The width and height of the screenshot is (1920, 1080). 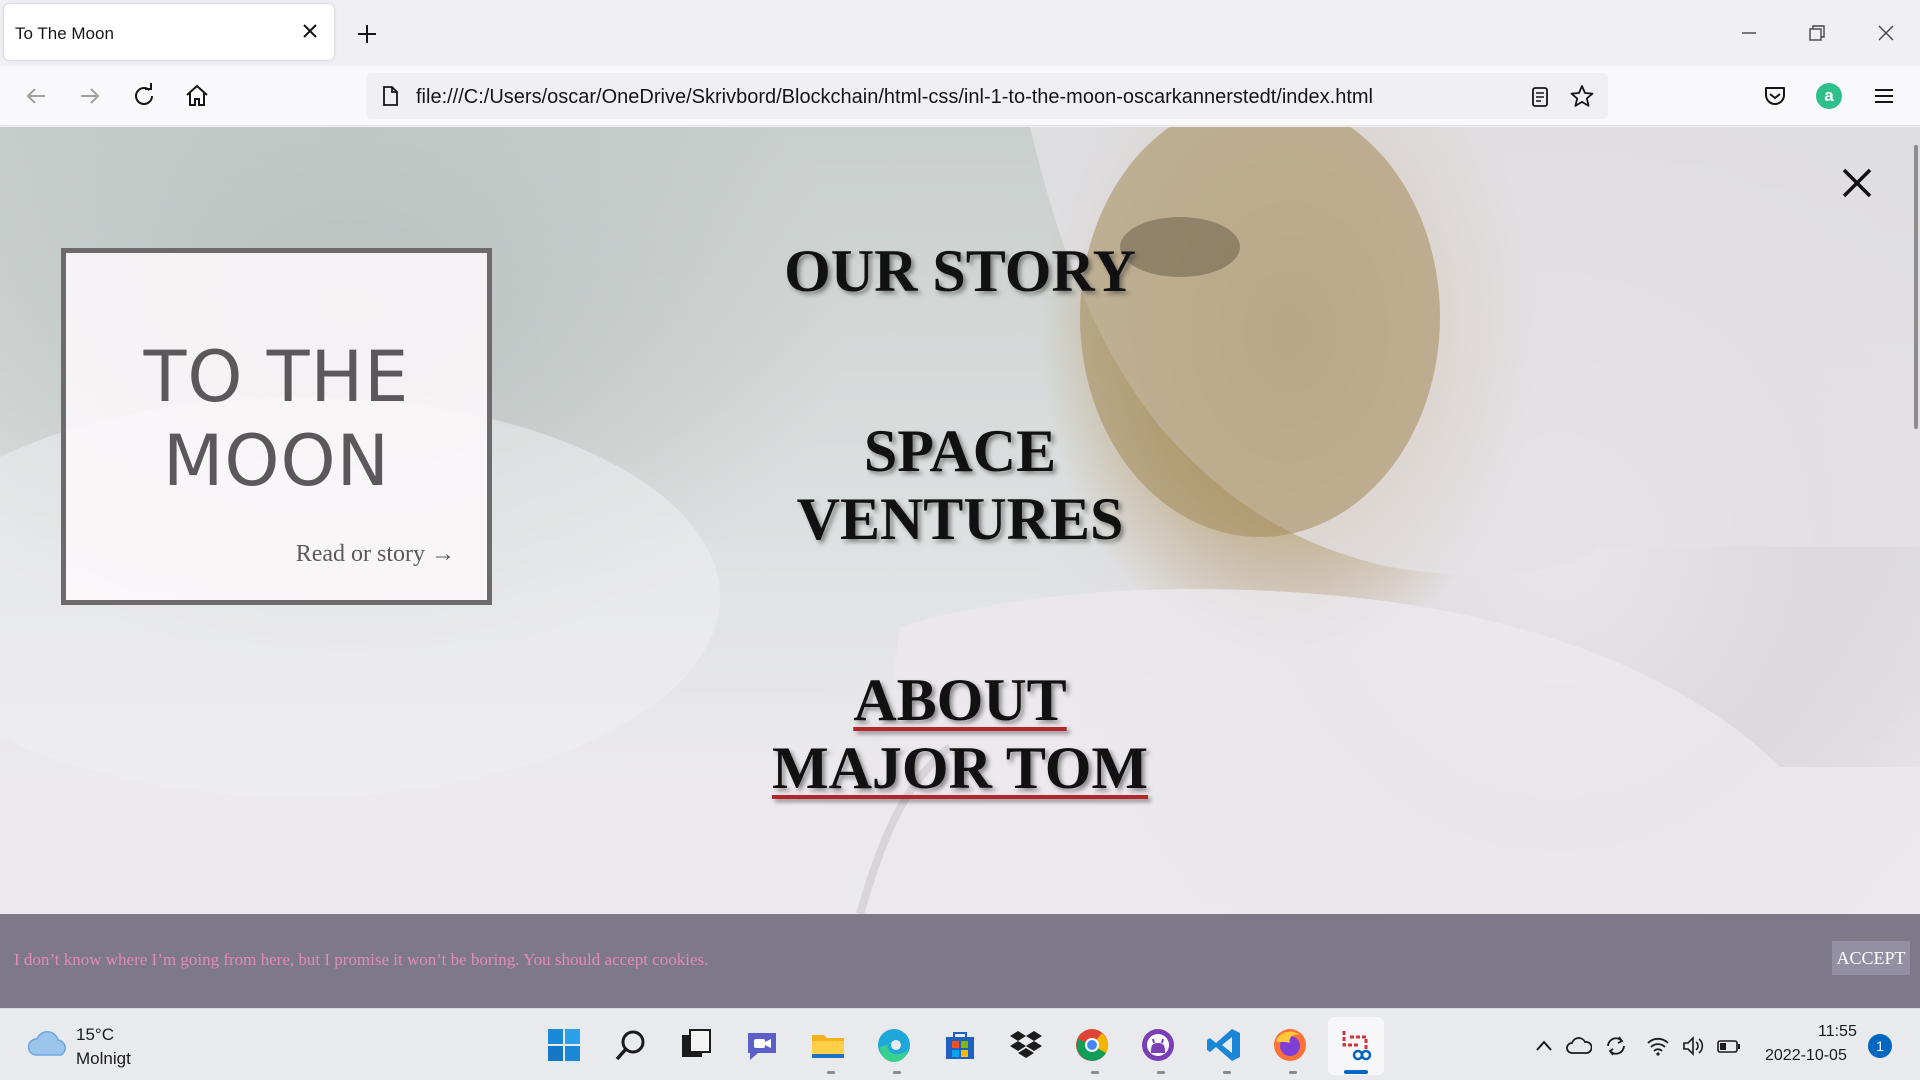 What do you see at coordinates (64, 33) in the screenshot?
I see `tab-title: To The Moon` at bounding box center [64, 33].